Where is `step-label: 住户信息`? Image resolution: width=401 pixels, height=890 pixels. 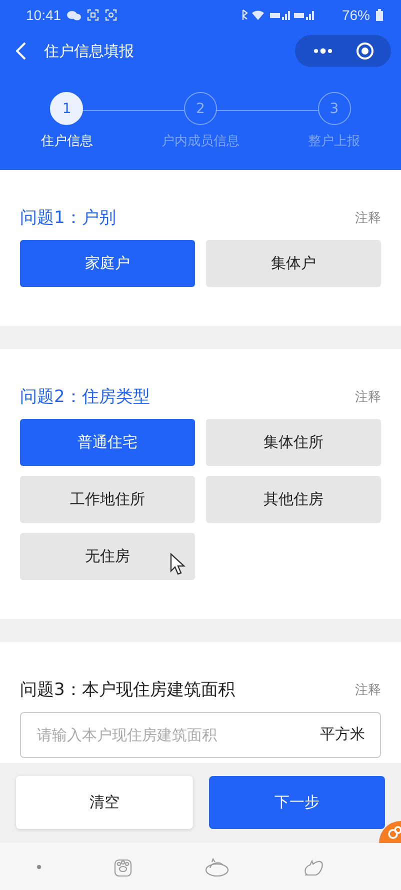
step-label: 住户信息 is located at coordinates (66, 141).